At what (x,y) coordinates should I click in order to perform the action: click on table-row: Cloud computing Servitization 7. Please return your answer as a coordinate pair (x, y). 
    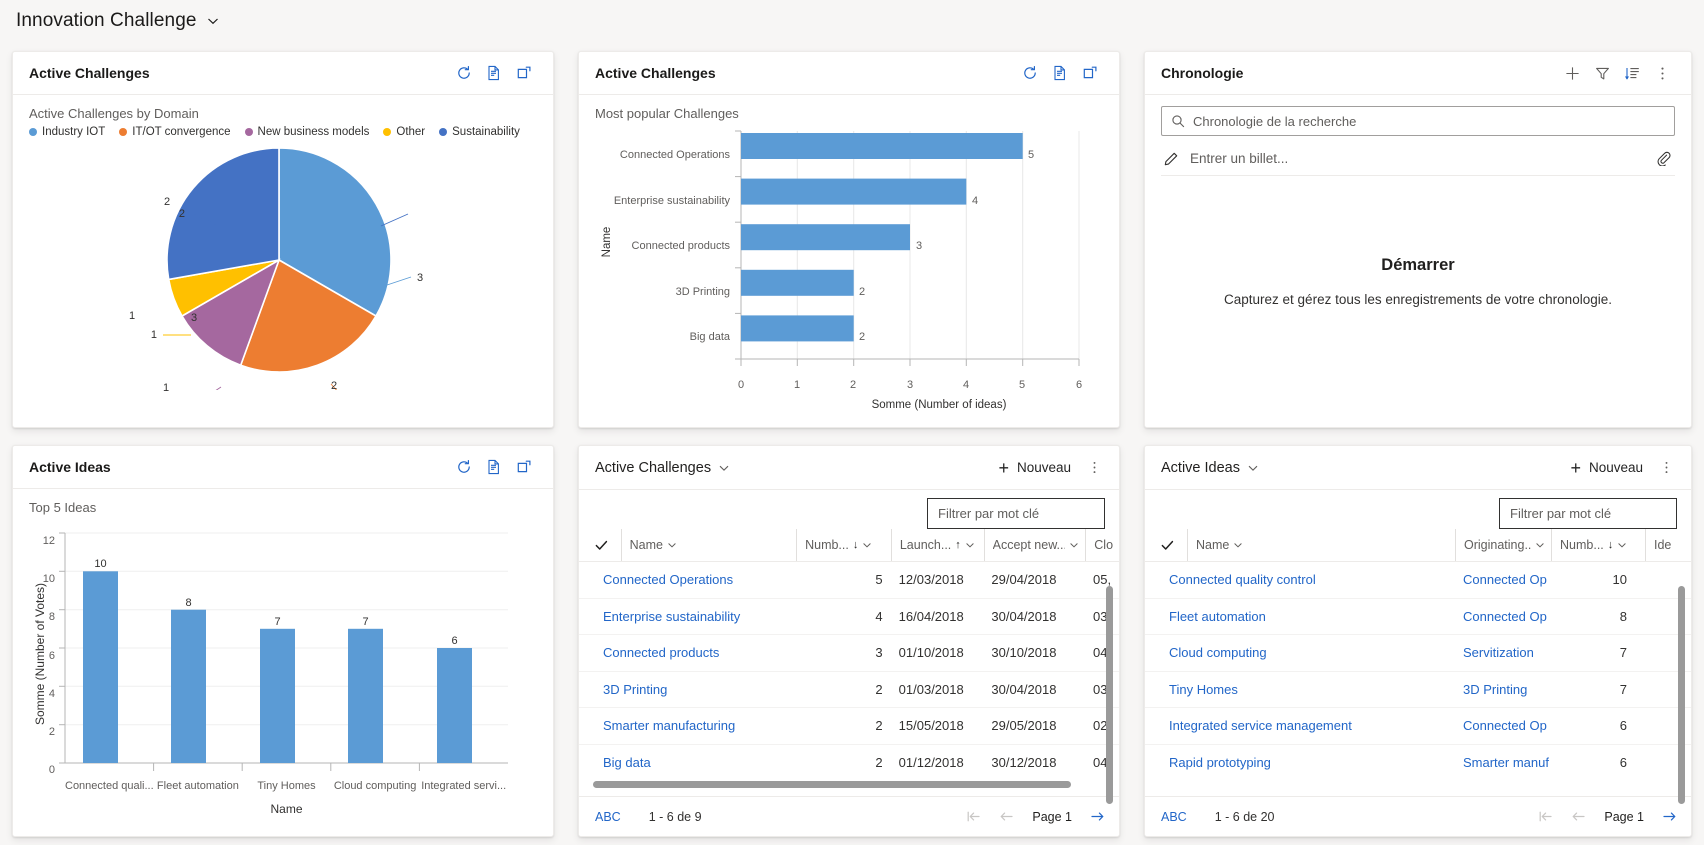
    Looking at the image, I should click on (1418, 653).